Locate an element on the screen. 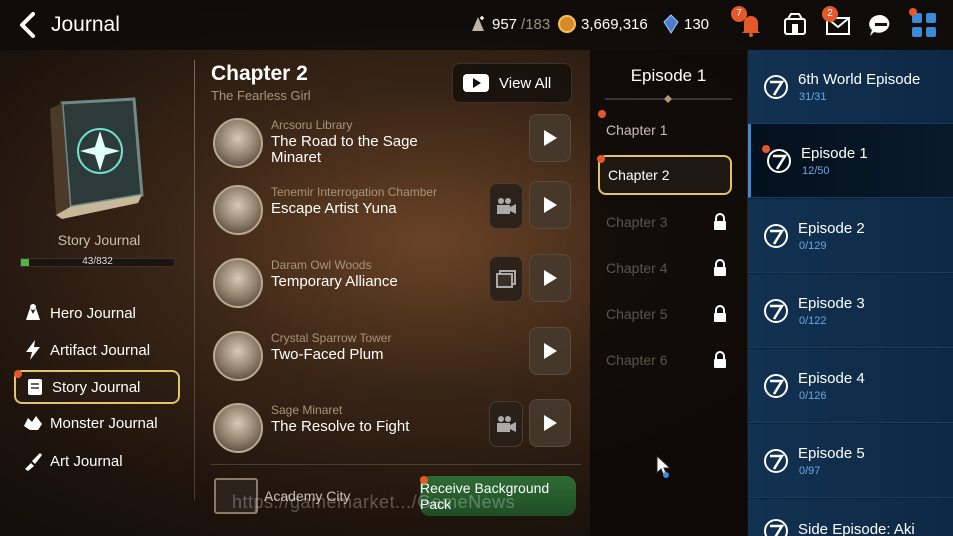 Image resolution: width=953 pixels, height=536 pixels. story-journal-book-icon is located at coordinates (97, 158).